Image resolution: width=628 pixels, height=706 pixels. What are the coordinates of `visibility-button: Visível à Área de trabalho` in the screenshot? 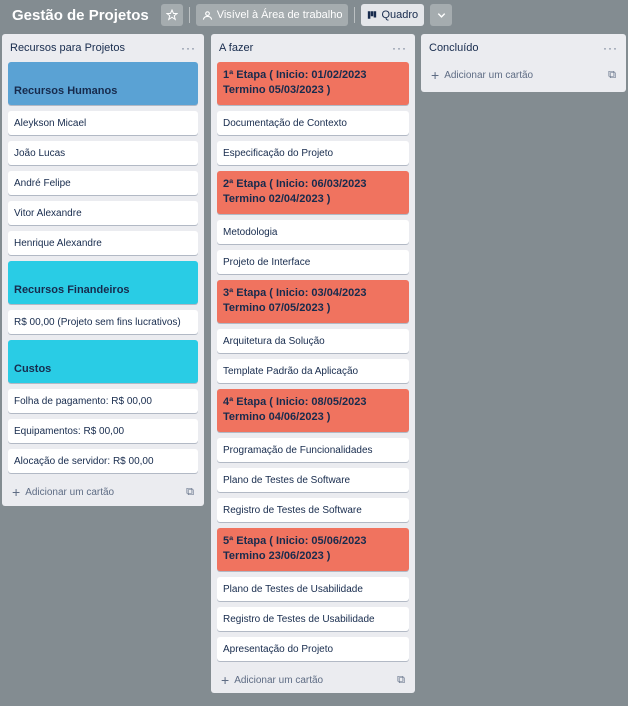 It's located at (272, 15).